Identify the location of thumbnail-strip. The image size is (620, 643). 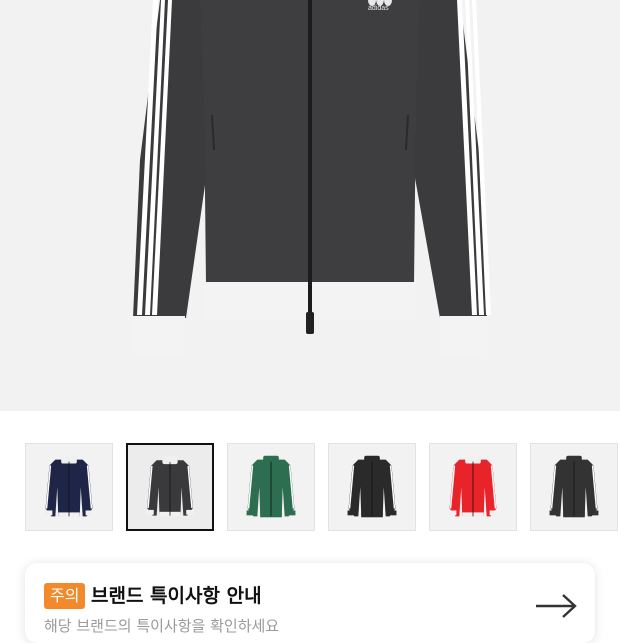
(322, 487).